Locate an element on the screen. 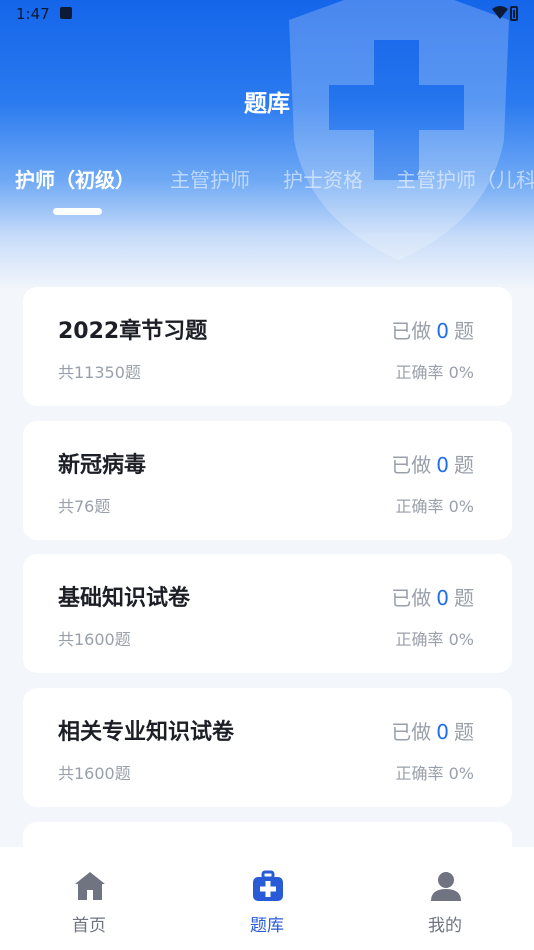  card-title: 2022章节习题 is located at coordinates (133, 331).